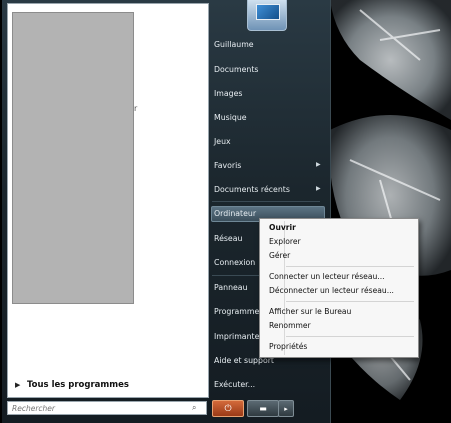  I want to click on right-item-musique: Musique, so click(230, 117).